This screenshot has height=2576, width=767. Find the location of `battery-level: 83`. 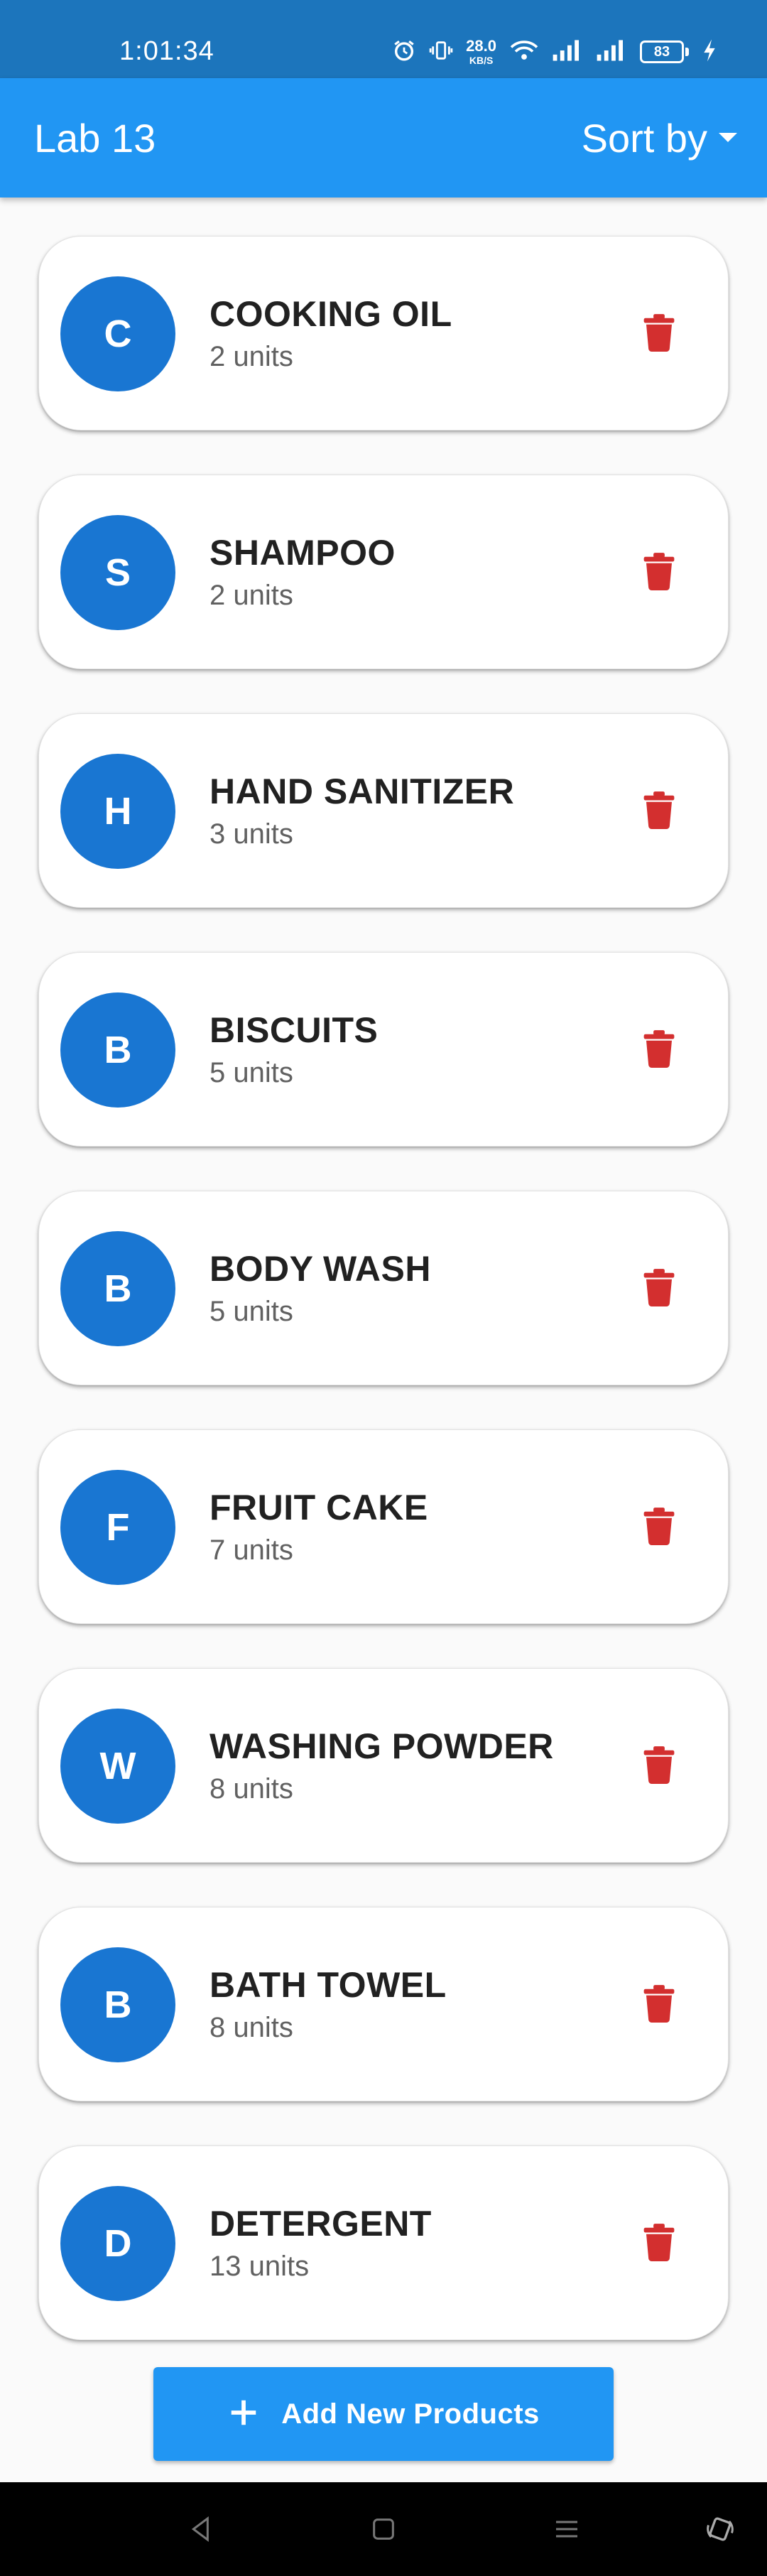

battery-level: 83 is located at coordinates (662, 51).